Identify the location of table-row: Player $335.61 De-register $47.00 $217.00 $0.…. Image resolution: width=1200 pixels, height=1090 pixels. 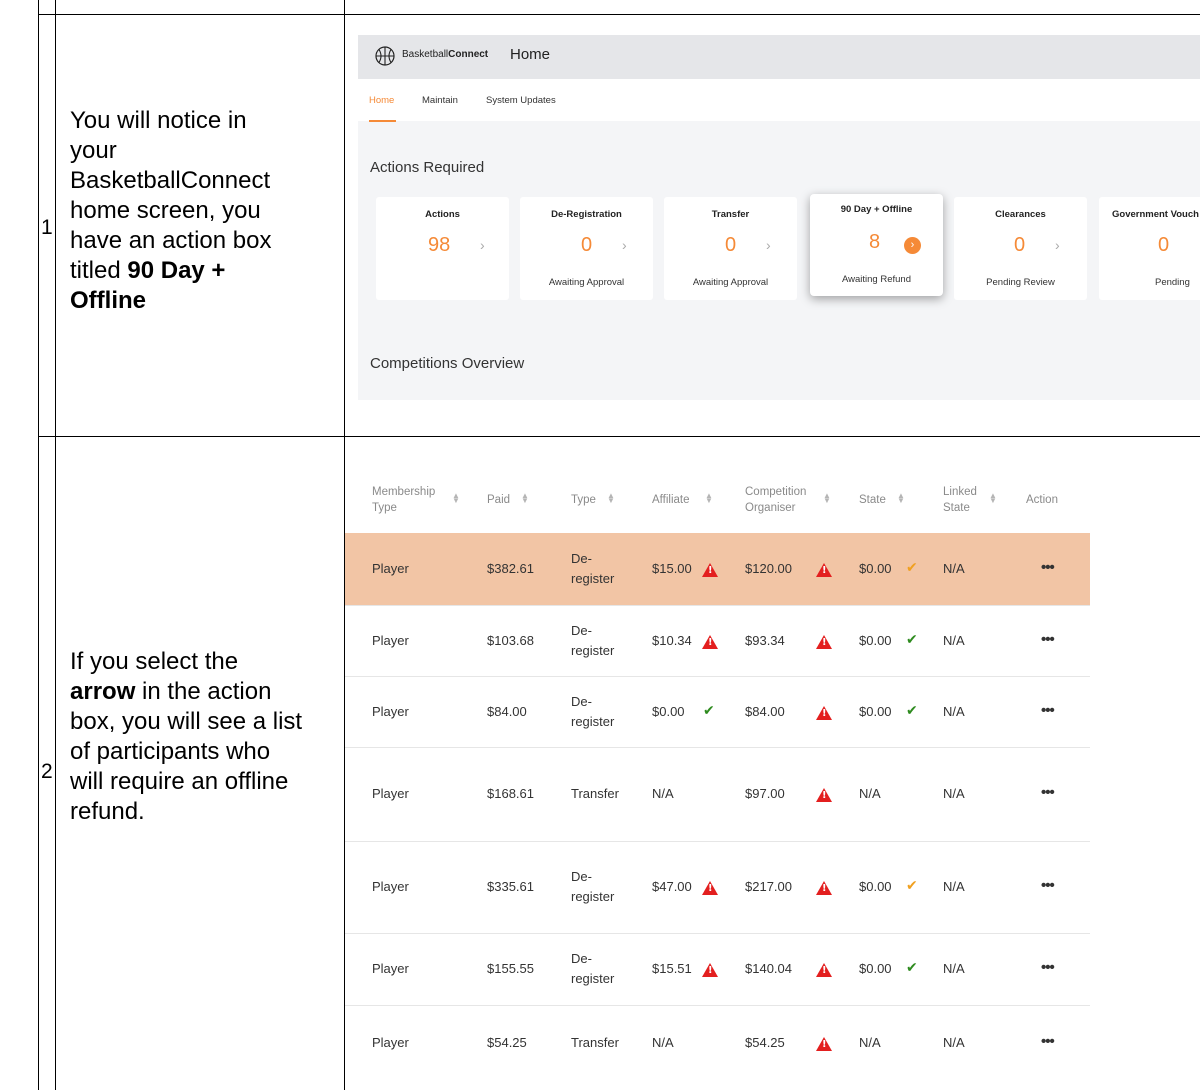
(717, 887).